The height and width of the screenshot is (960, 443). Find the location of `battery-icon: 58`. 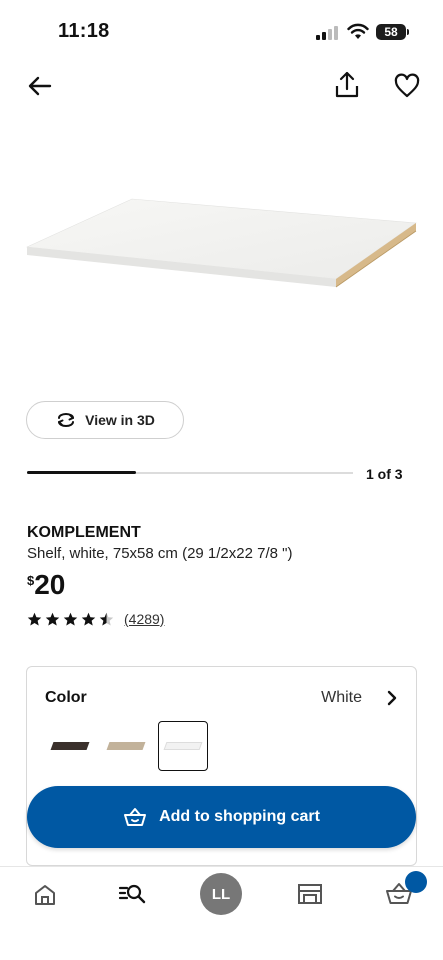

battery-icon: 58 is located at coordinates (391, 32).